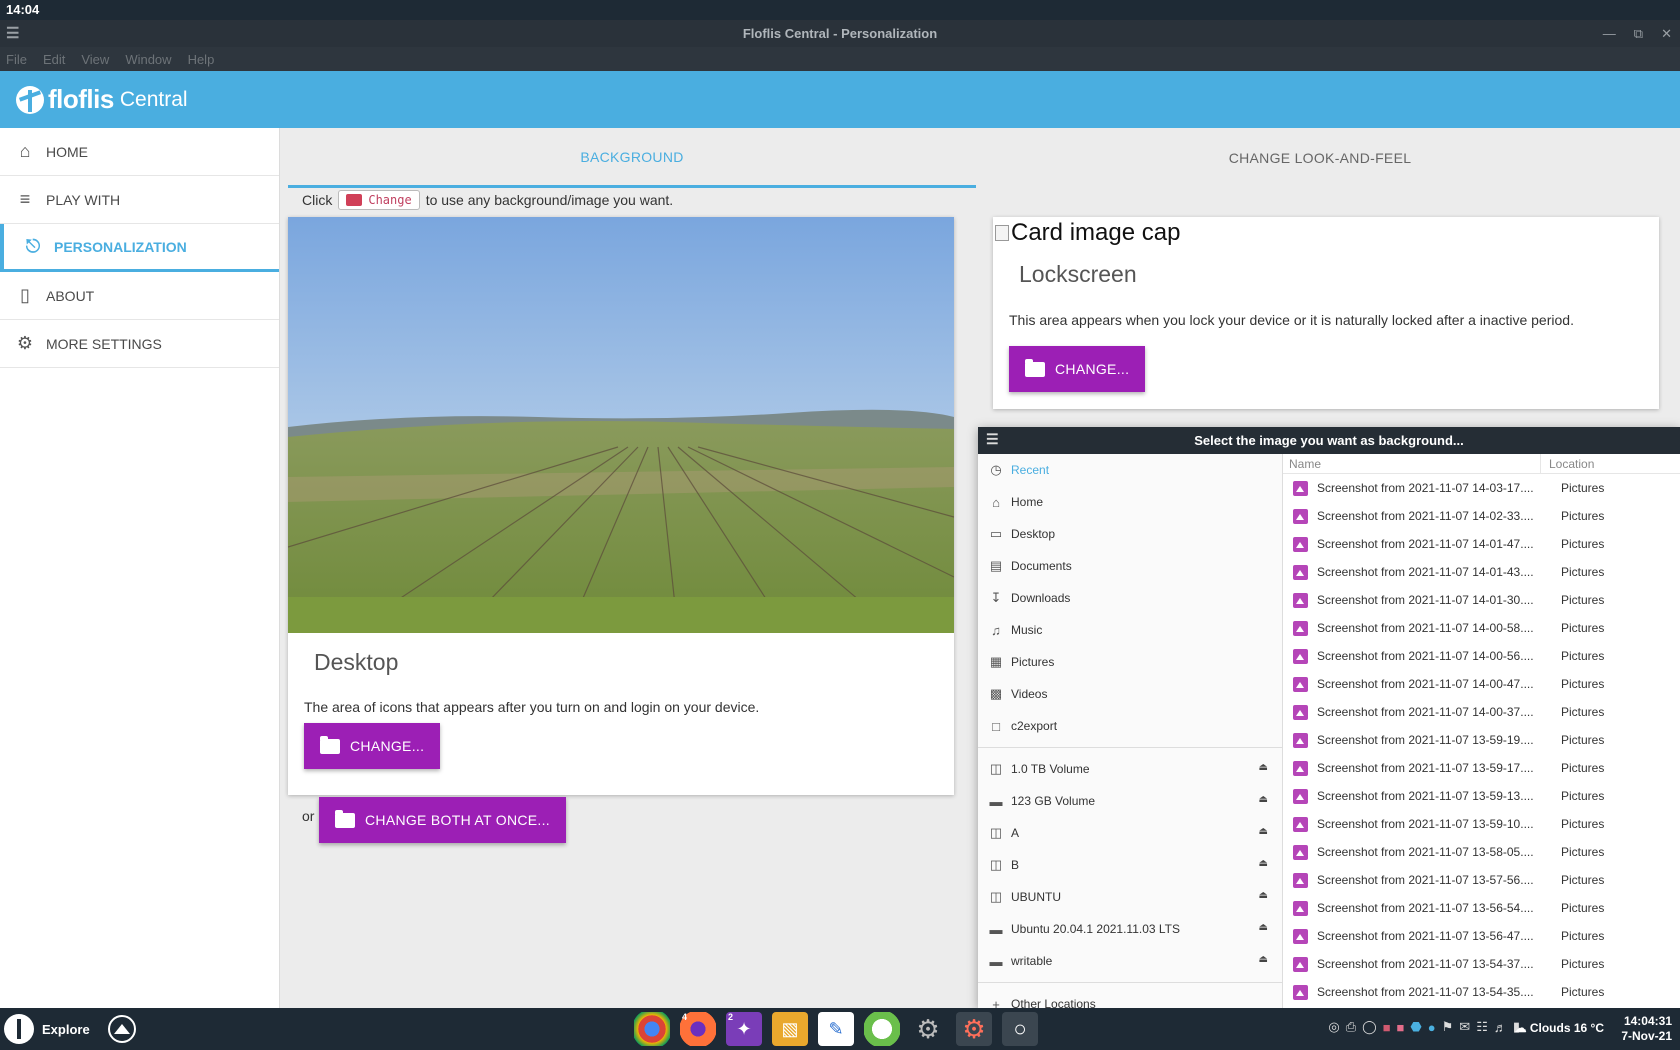  I want to click on place-pictures: ▦ Pictures, so click(1130, 662).